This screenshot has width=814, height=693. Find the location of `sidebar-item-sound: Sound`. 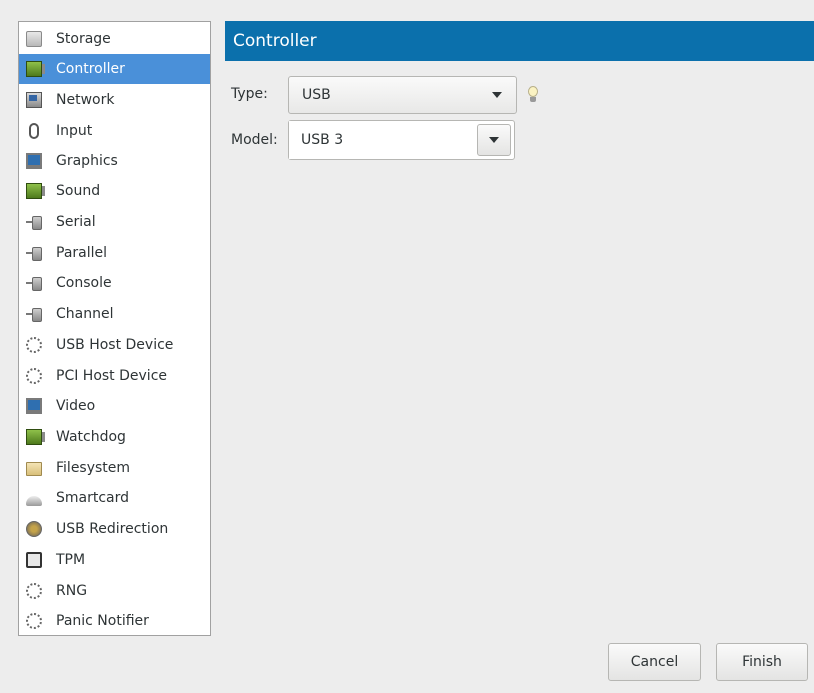

sidebar-item-sound: Sound is located at coordinates (114, 191).